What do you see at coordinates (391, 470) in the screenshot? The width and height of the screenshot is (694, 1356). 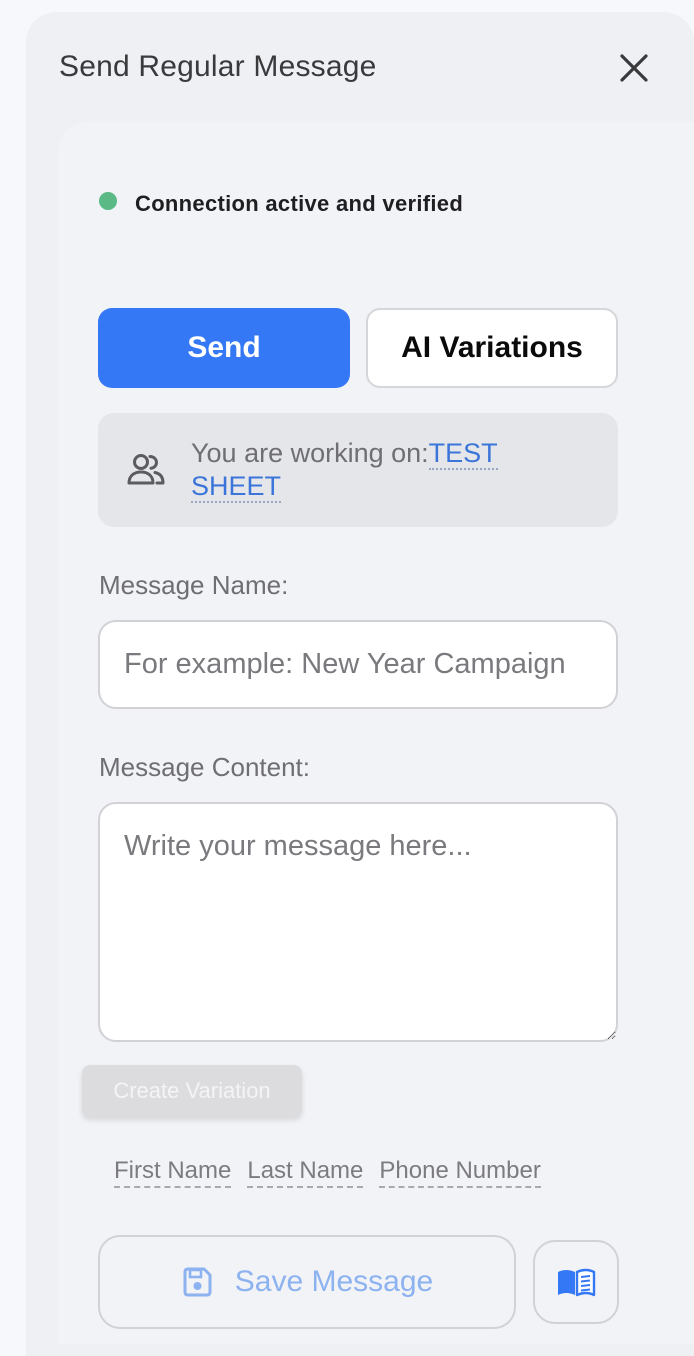 I see `working-on-text: You are working on:TEST SHEET` at bounding box center [391, 470].